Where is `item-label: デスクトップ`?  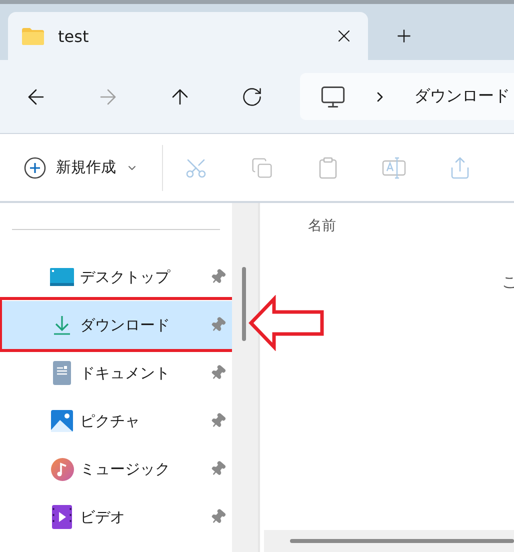
item-label: デスクトップ is located at coordinates (126, 277).